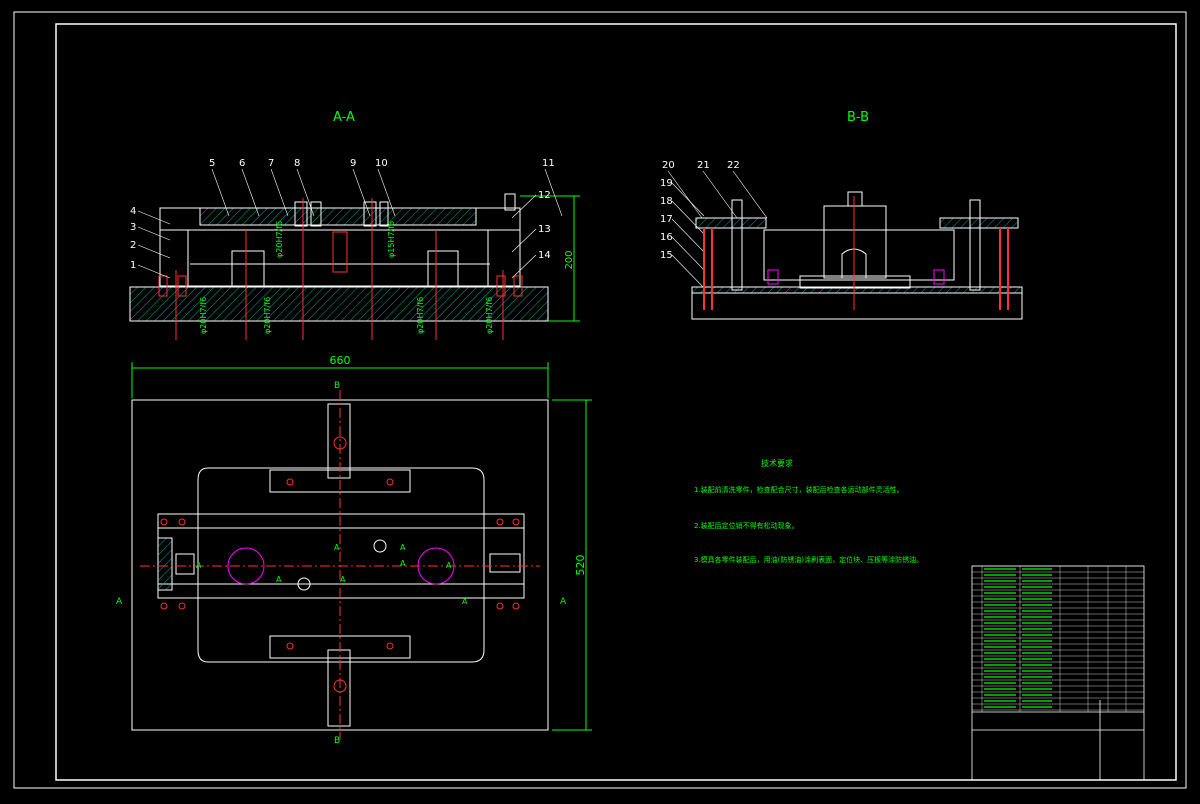  Describe the element at coordinates (563, 602) in the screenshot. I see `section-mark-right-a: A` at that location.